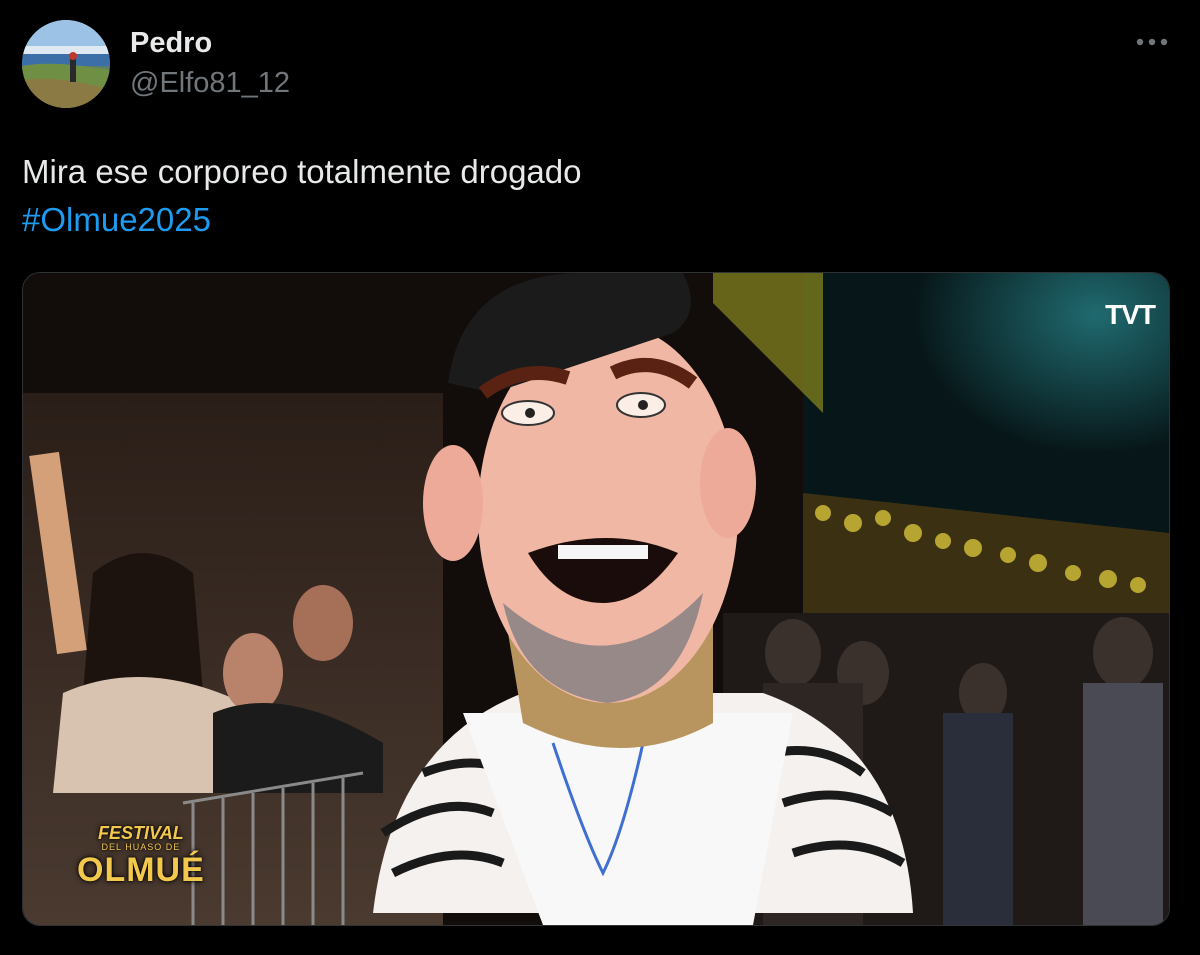 This screenshot has width=1200, height=955. I want to click on hashtag-link: #Olmue2025, so click(302, 220).